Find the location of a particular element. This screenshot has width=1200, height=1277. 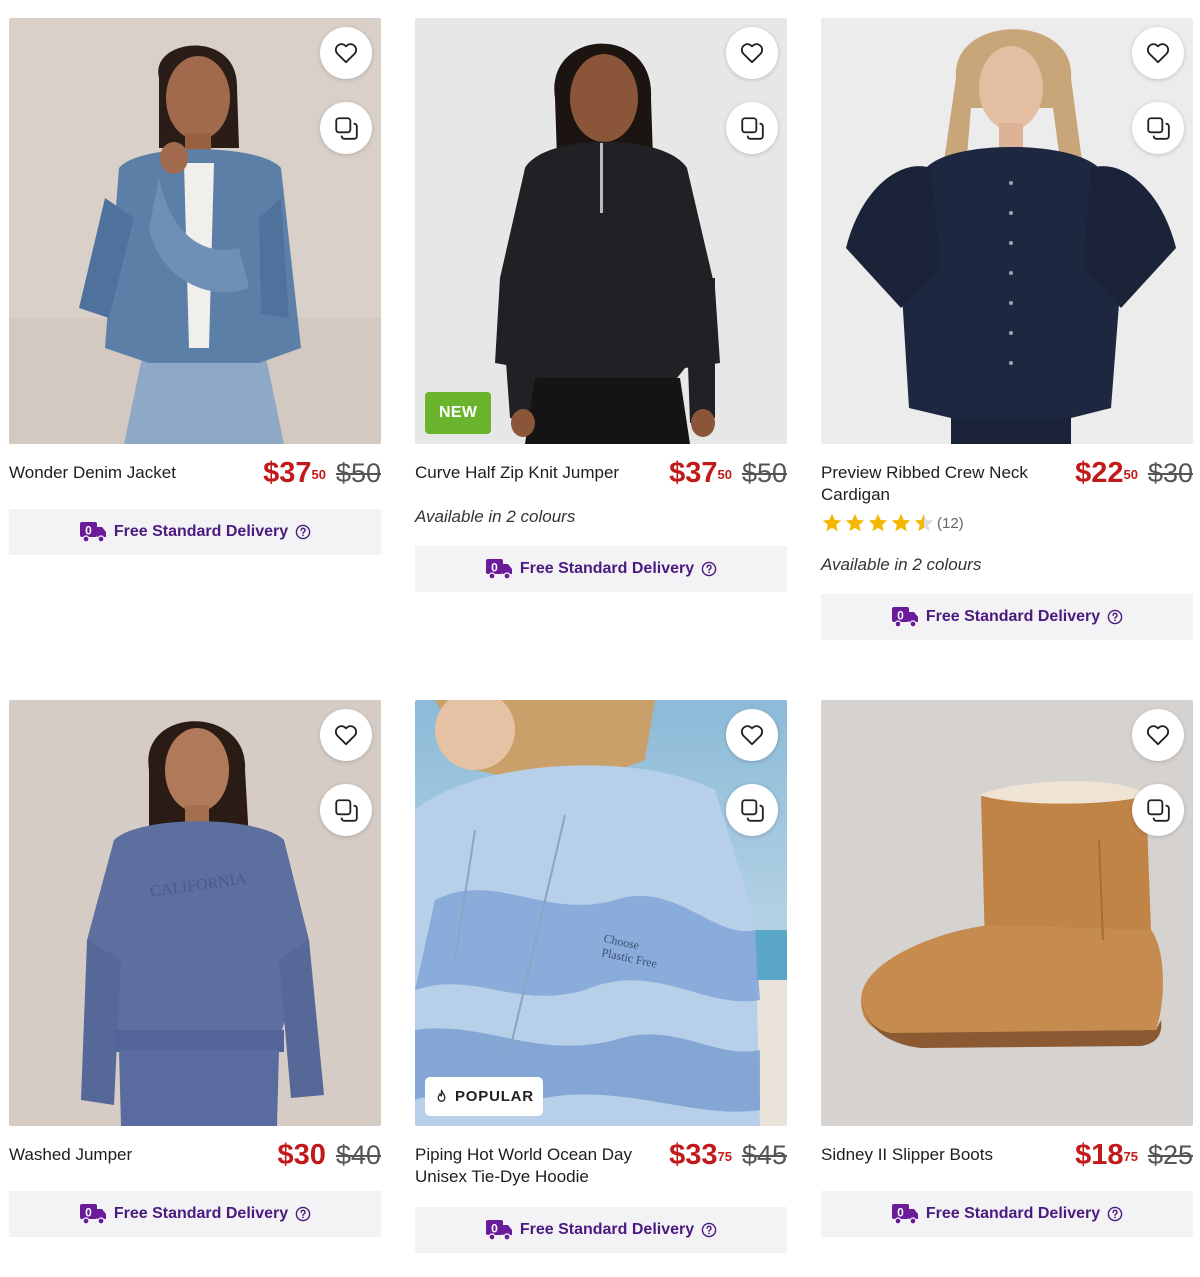

popular-badge: POPULAR is located at coordinates (484, 1096).